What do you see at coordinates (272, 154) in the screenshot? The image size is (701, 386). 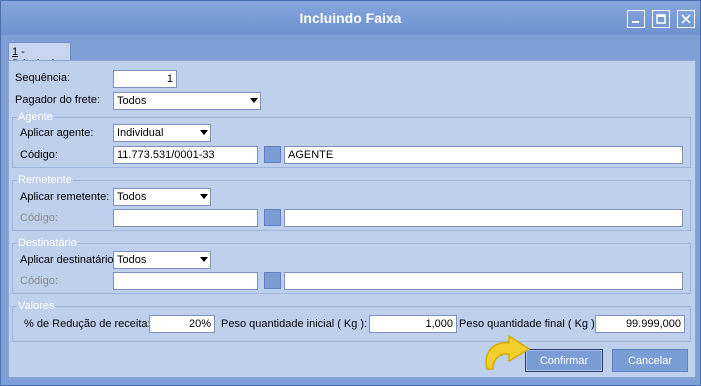 I see `agente-lookup-button` at bounding box center [272, 154].